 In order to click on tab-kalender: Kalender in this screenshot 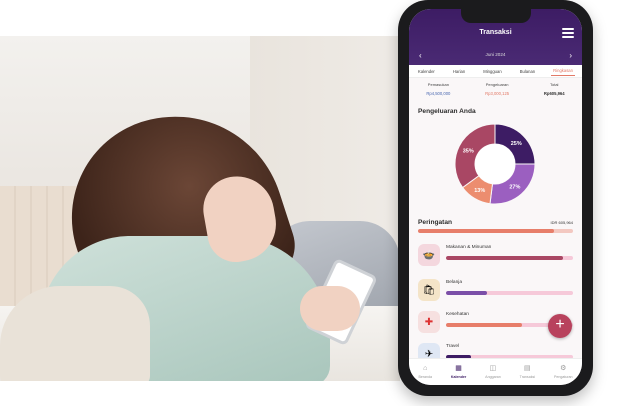, I will do `click(426, 71)`.